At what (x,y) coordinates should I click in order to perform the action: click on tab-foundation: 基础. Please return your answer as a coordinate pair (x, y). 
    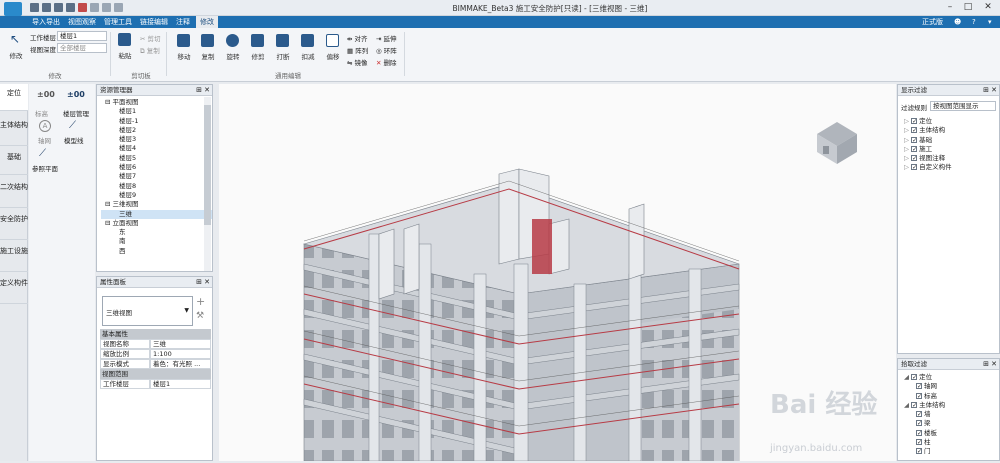
    Looking at the image, I should click on (14, 161).